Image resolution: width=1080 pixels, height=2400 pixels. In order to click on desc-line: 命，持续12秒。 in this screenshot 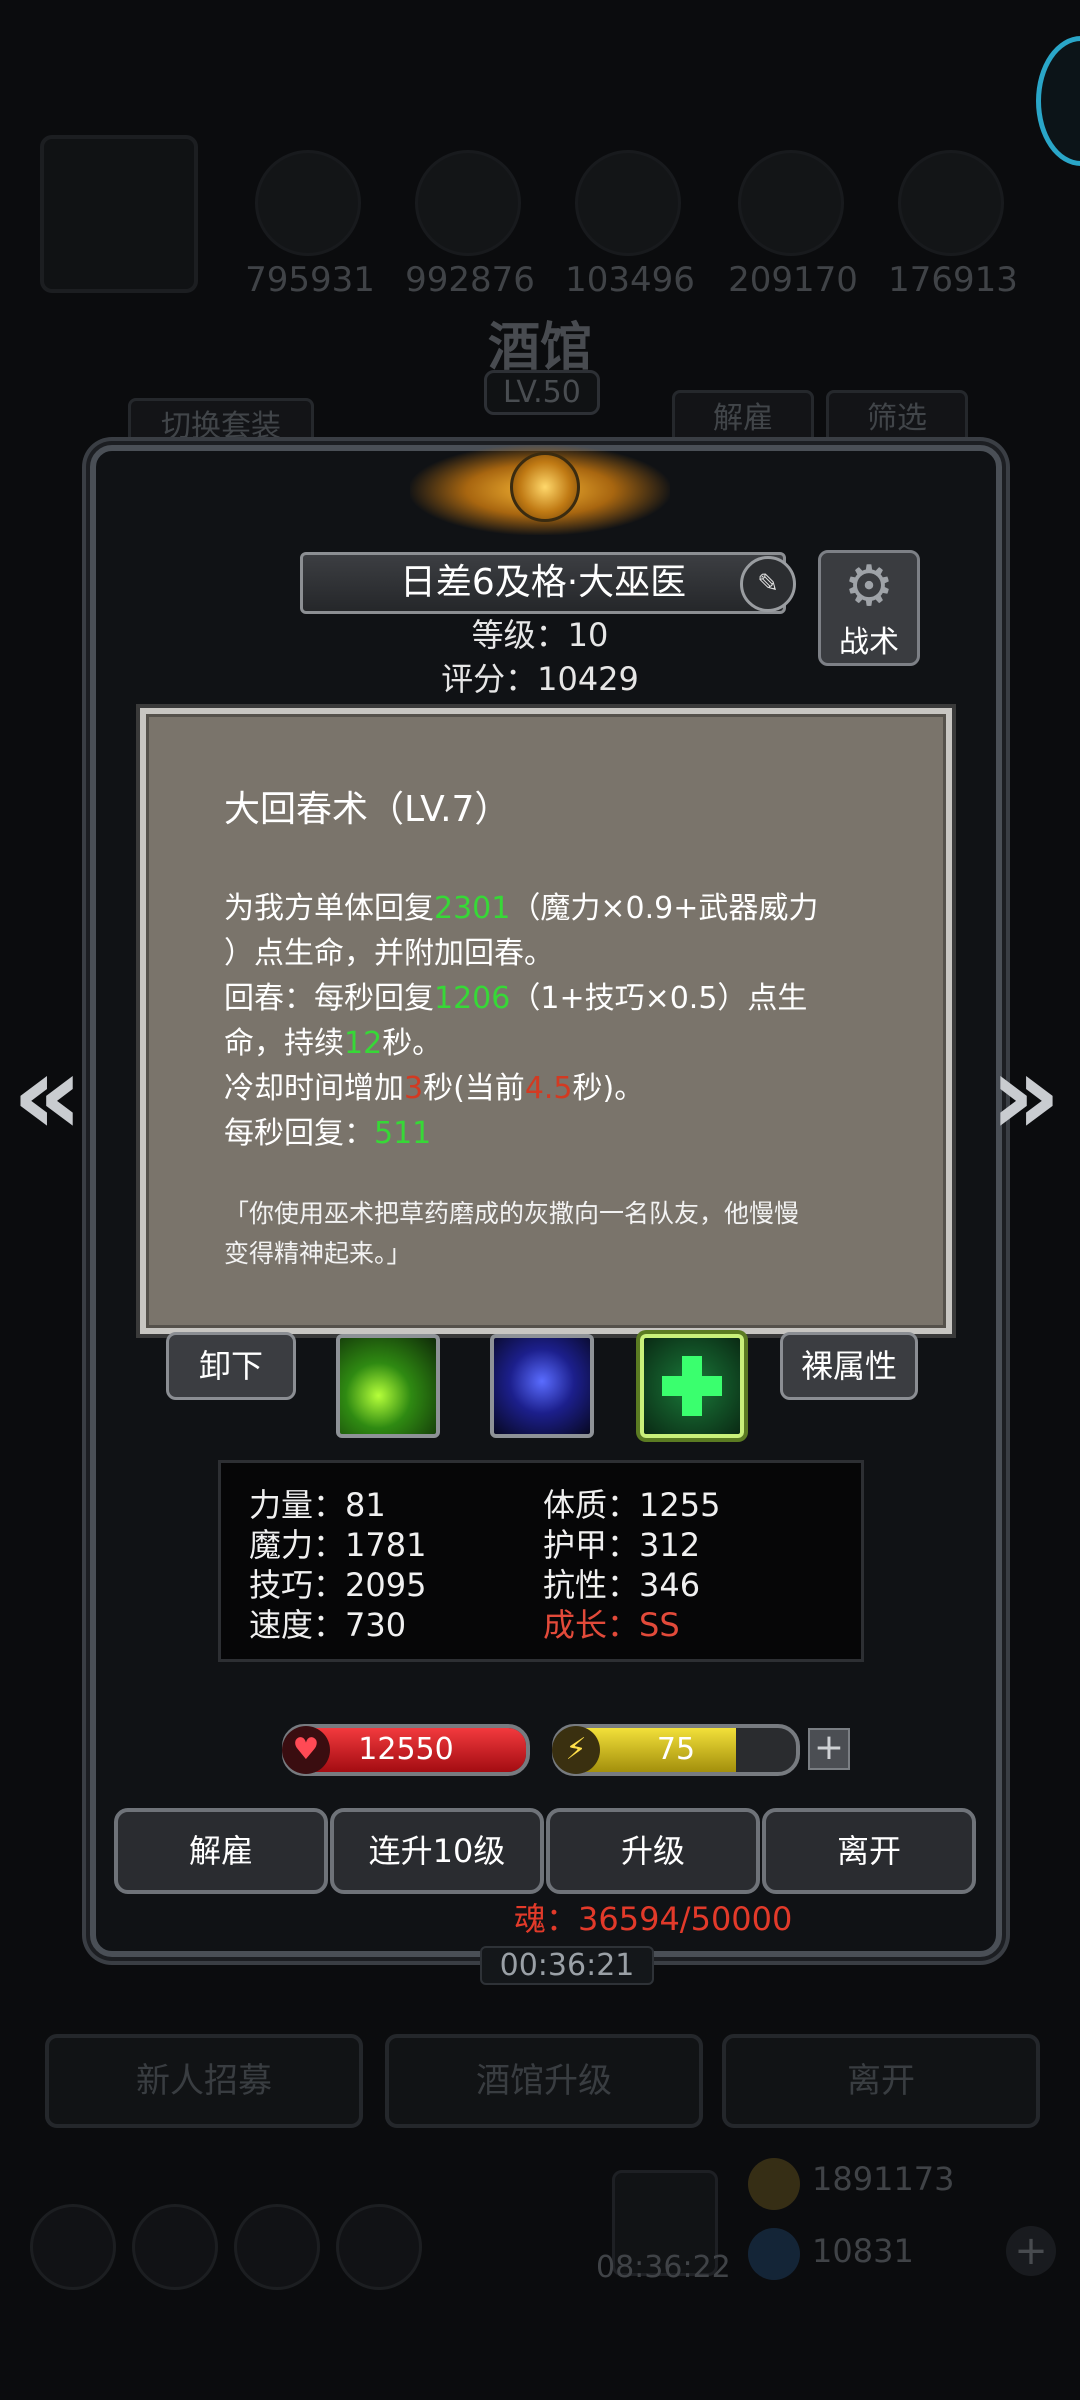, I will do `click(333, 1043)`.